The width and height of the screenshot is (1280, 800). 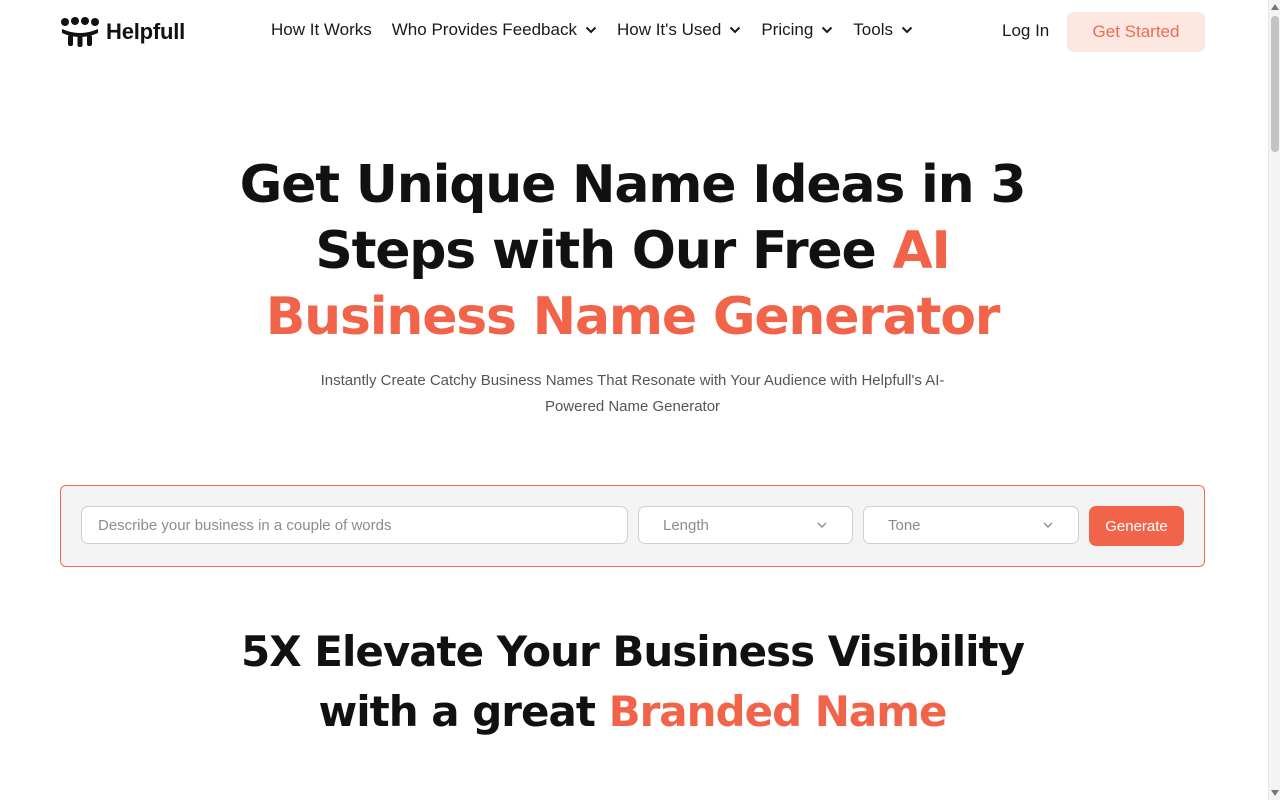 What do you see at coordinates (1025, 31) in the screenshot?
I see `login-link: Log In` at bounding box center [1025, 31].